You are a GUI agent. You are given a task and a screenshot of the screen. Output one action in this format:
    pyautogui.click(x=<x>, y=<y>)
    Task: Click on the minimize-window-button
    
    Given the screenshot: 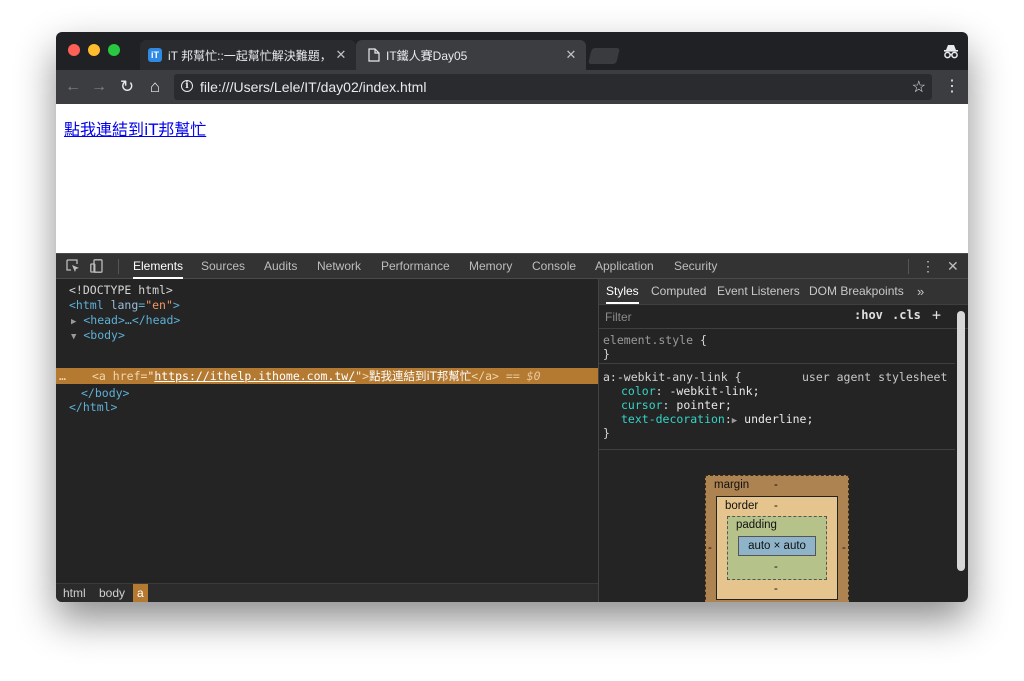 What is the action you would take?
    pyautogui.click(x=94, y=50)
    